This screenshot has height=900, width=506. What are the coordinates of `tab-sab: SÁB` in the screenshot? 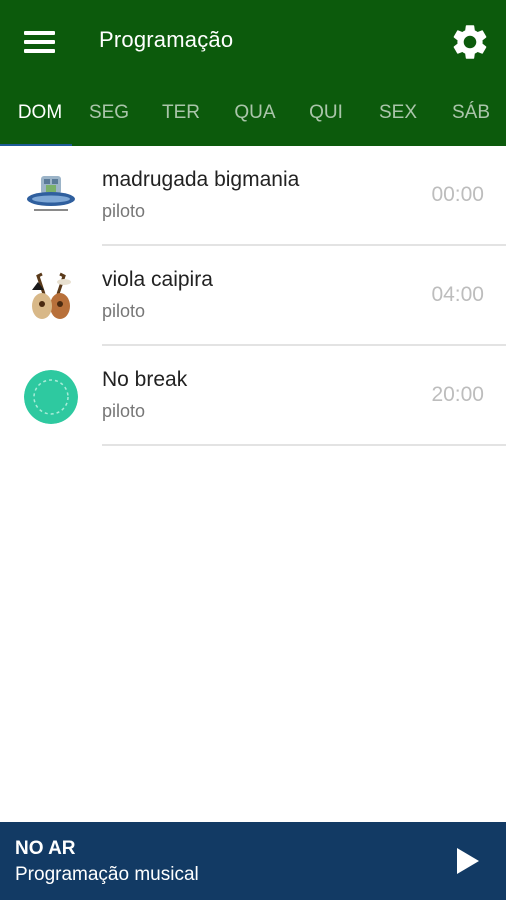 It's located at (471, 118).